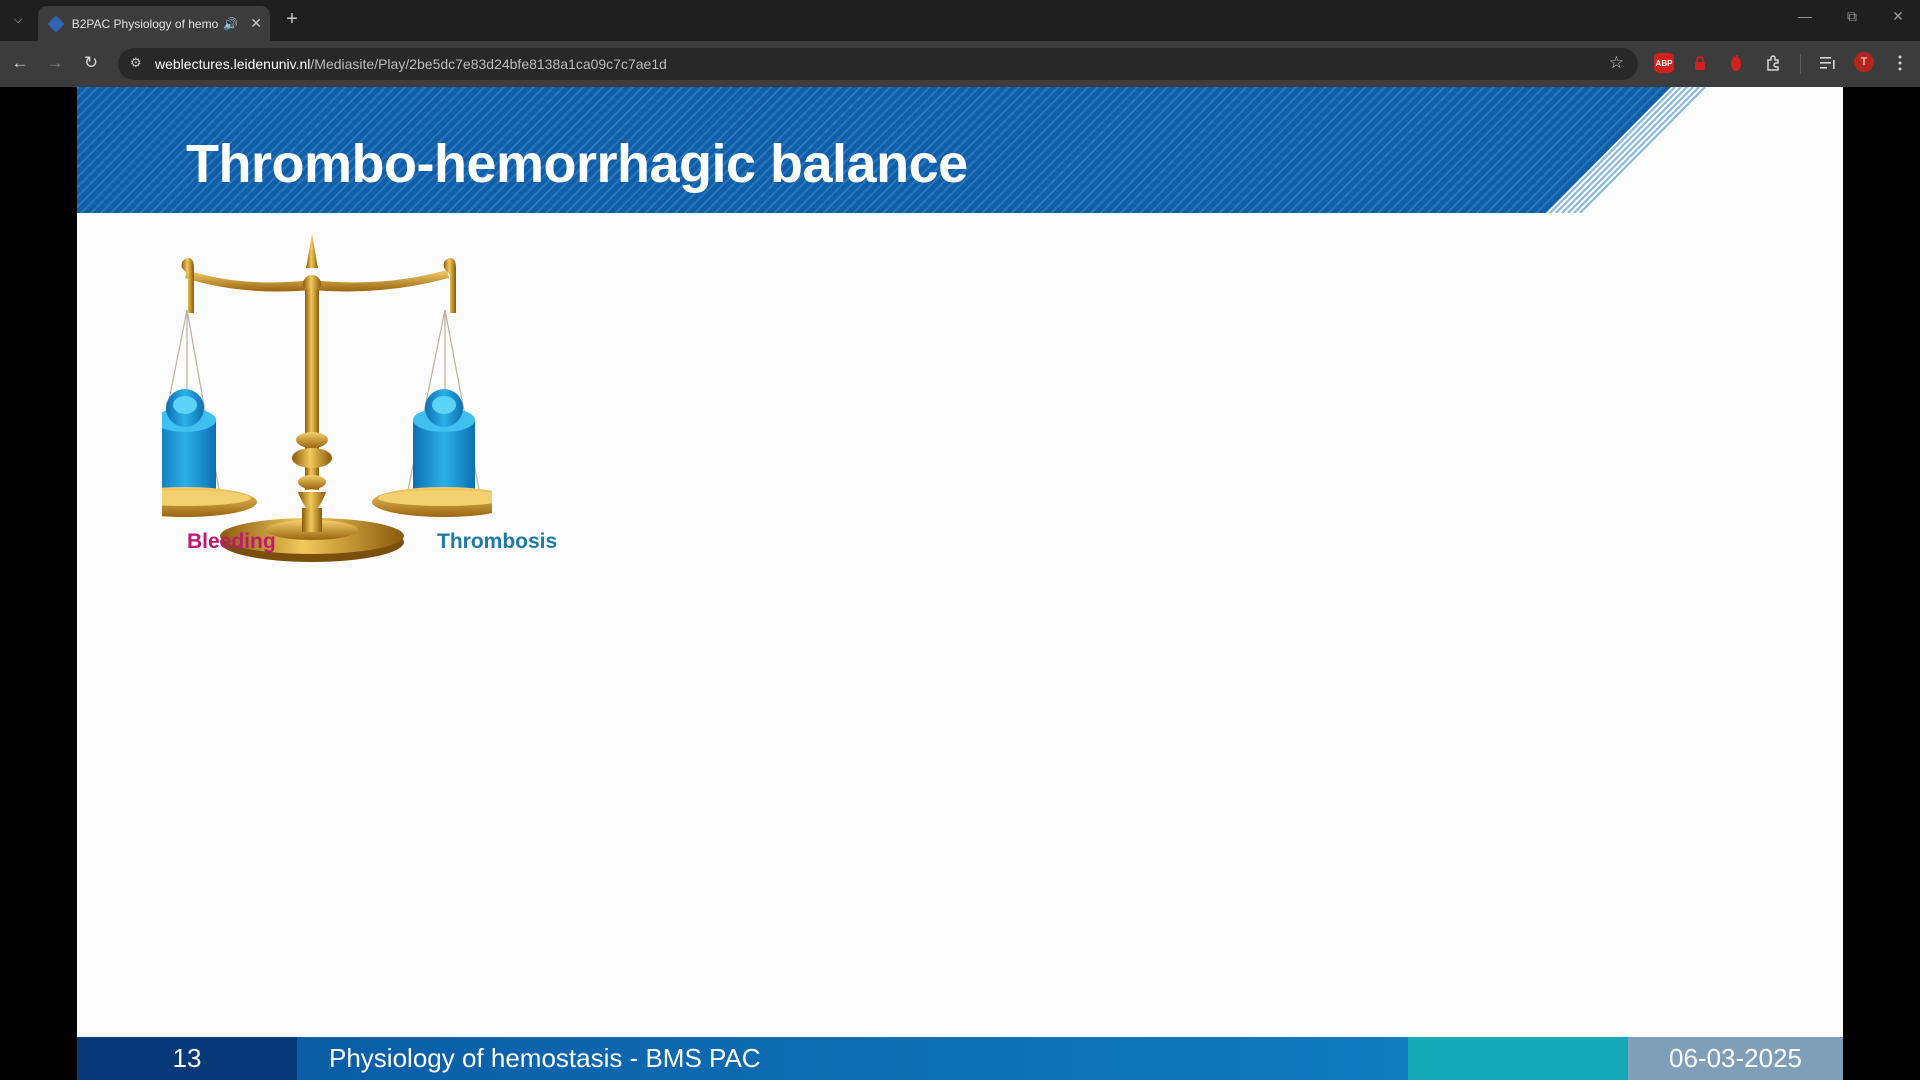 Image resolution: width=1920 pixels, height=1080 pixels. What do you see at coordinates (55, 63) in the screenshot?
I see `forward-arrow-icon: →` at bounding box center [55, 63].